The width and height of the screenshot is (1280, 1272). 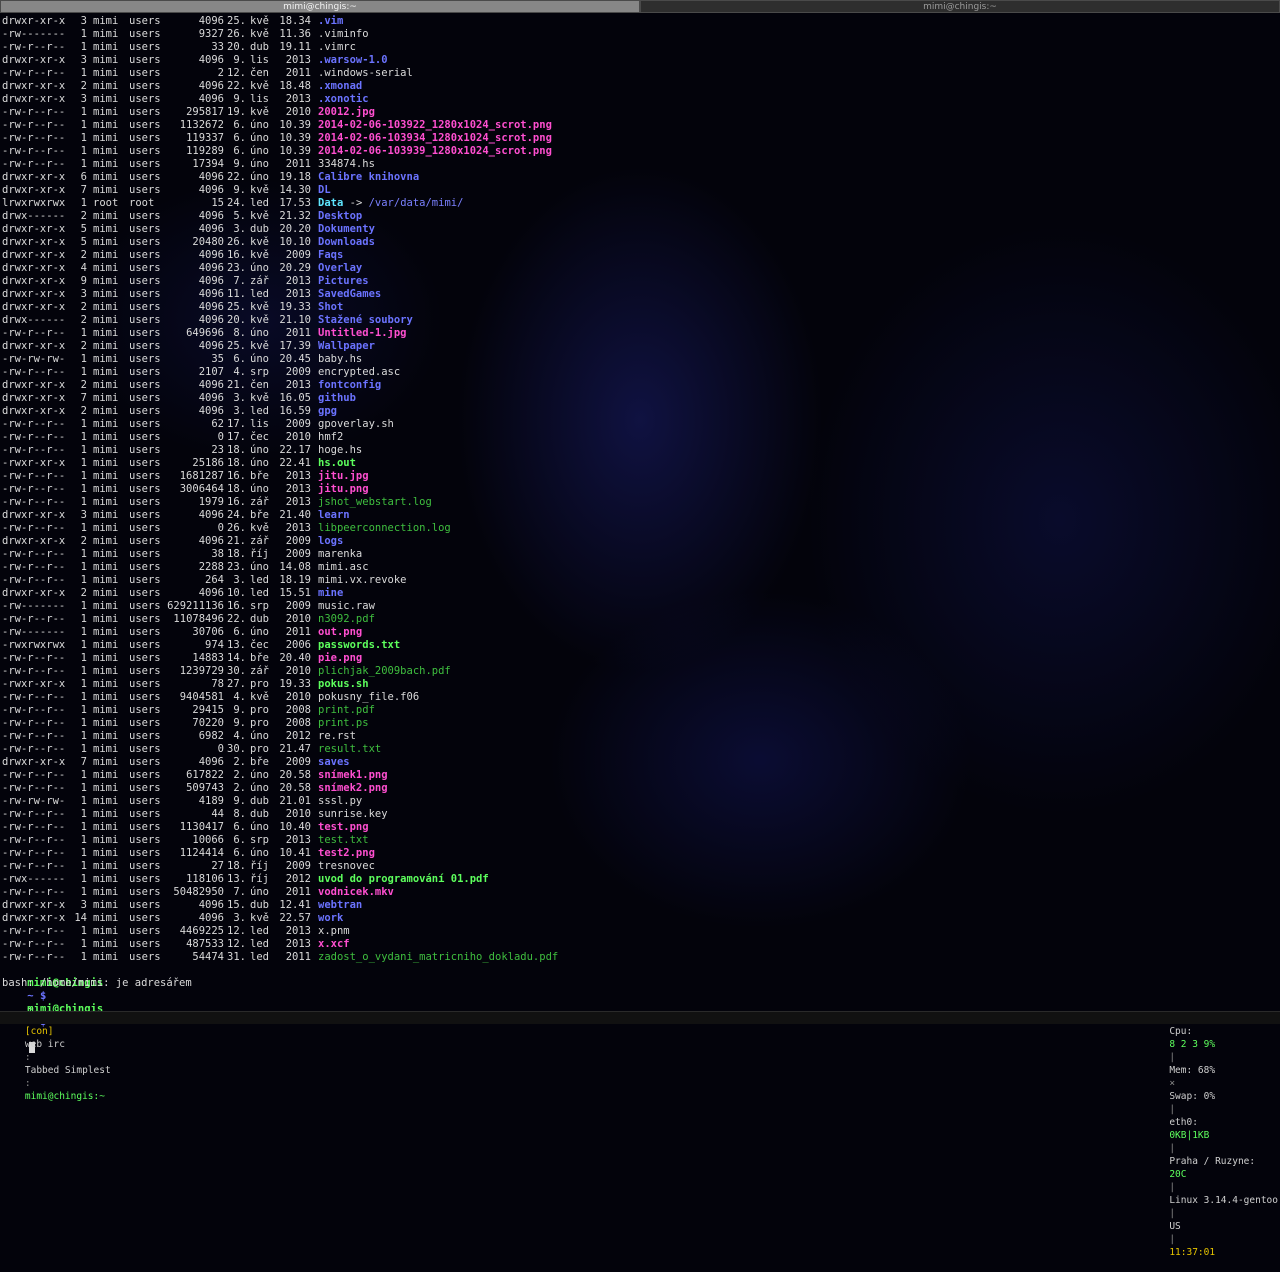 I want to click on date-day: 2., so click(x=239, y=775).